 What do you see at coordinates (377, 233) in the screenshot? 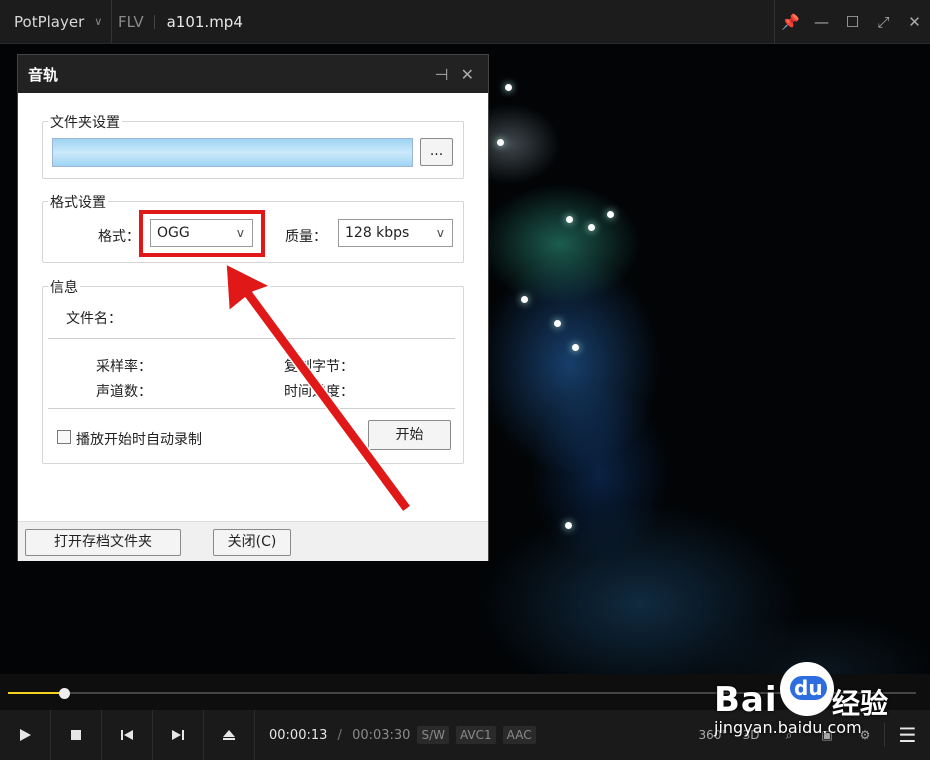
I see `quality-value: 128 kbps` at bounding box center [377, 233].